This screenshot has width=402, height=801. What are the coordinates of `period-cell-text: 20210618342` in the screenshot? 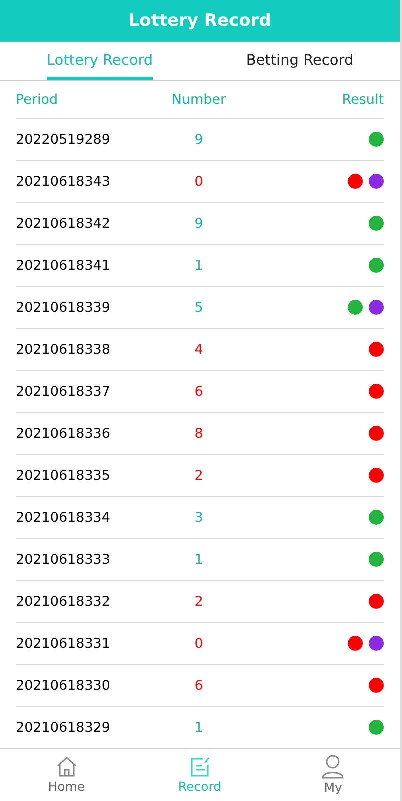 It's located at (64, 224).